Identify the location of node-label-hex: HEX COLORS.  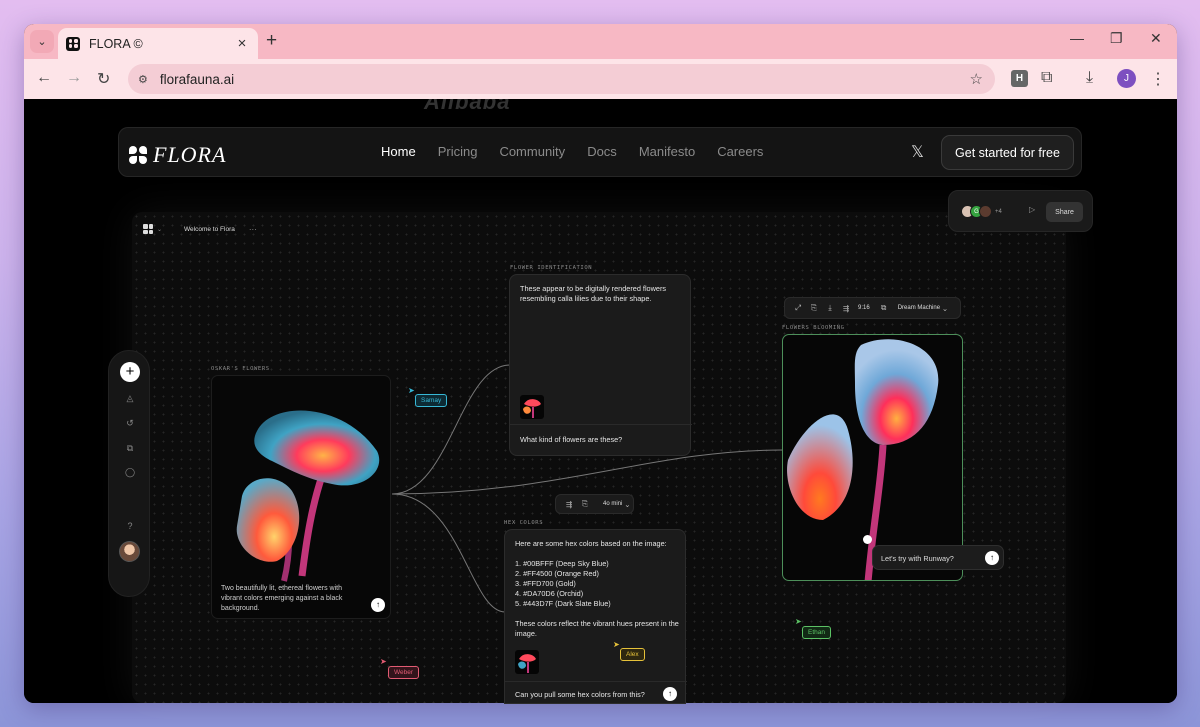
(524, 523).